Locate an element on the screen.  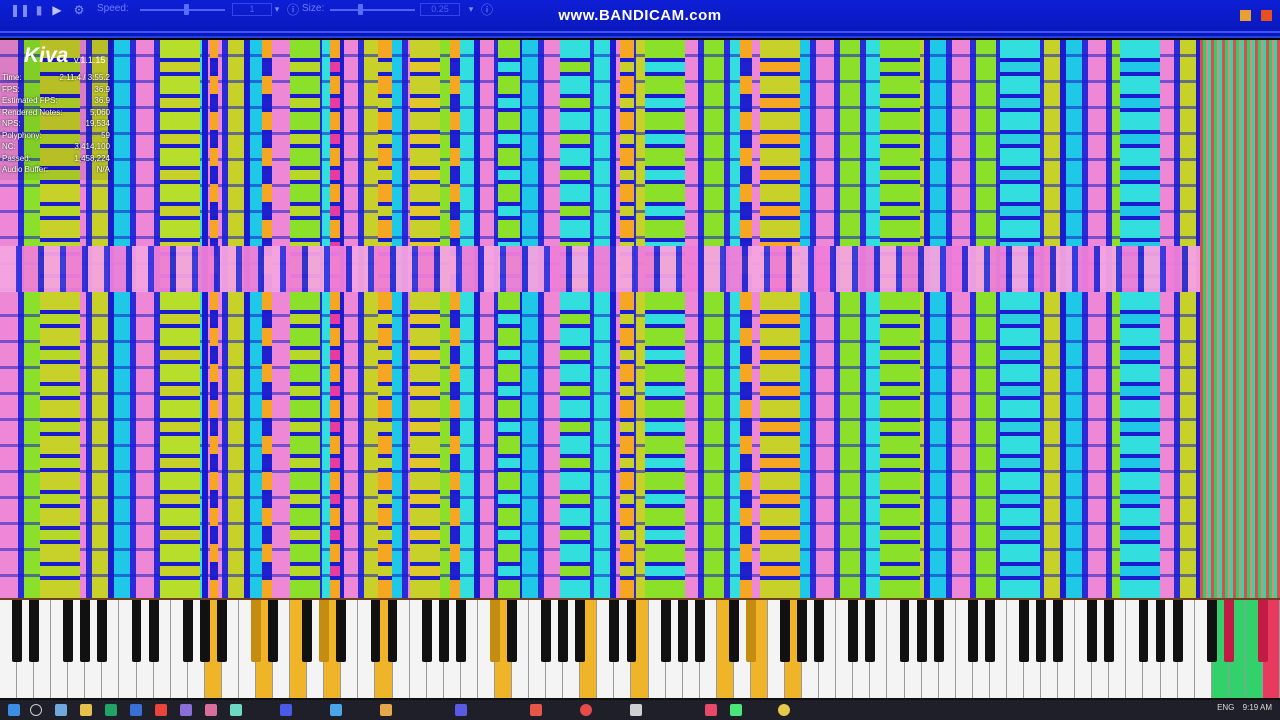
stat-row: NPS: 19,534 is located at coordinates (56, 123).